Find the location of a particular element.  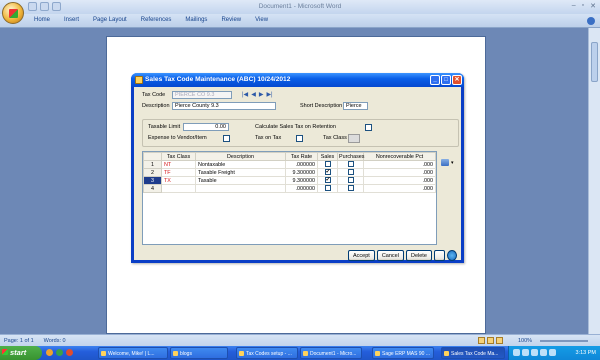

tax-on-tax-checkbox is located at coordinates (299, 138).